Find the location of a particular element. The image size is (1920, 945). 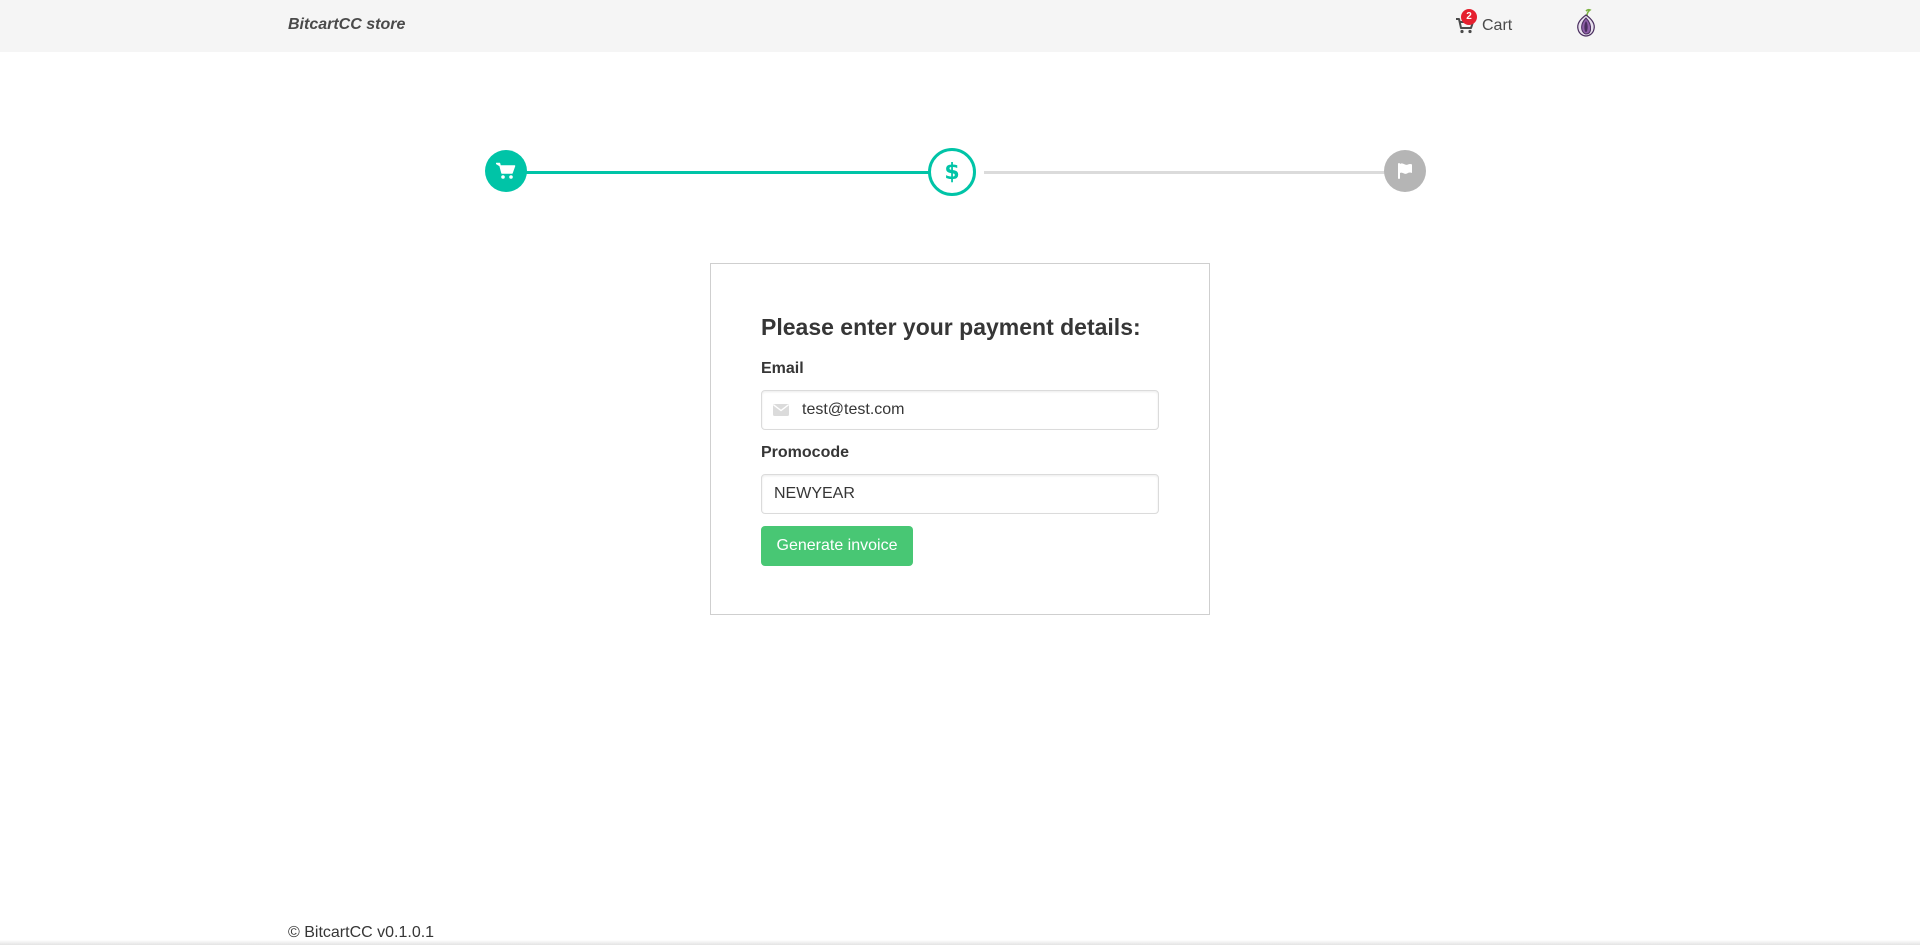

payment-title: Please enter your payment details: is located at coordinates (951, 327).